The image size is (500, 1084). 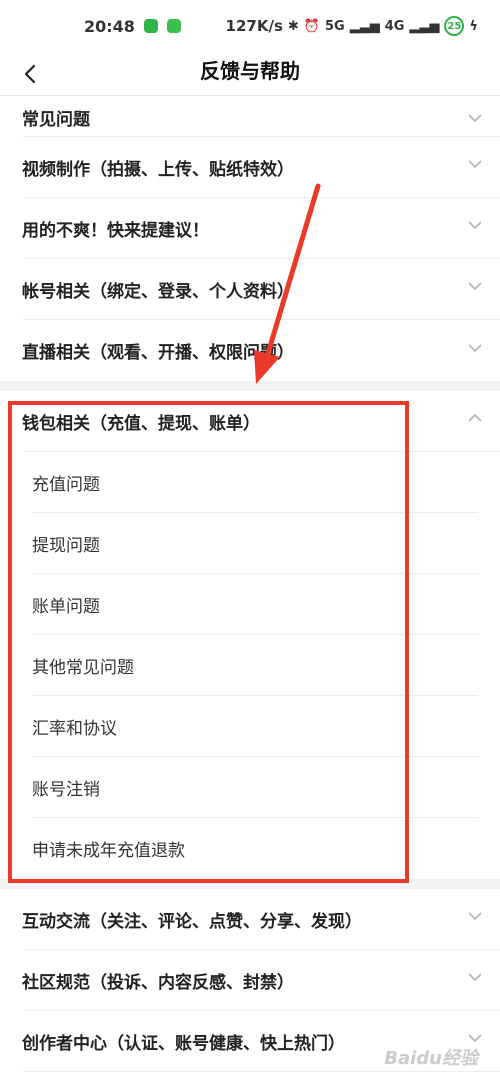 What do you see at coordinates (254, 26) in the screenshot?
I see `network-speed: 127K/s` at bounding box center [254, 26].